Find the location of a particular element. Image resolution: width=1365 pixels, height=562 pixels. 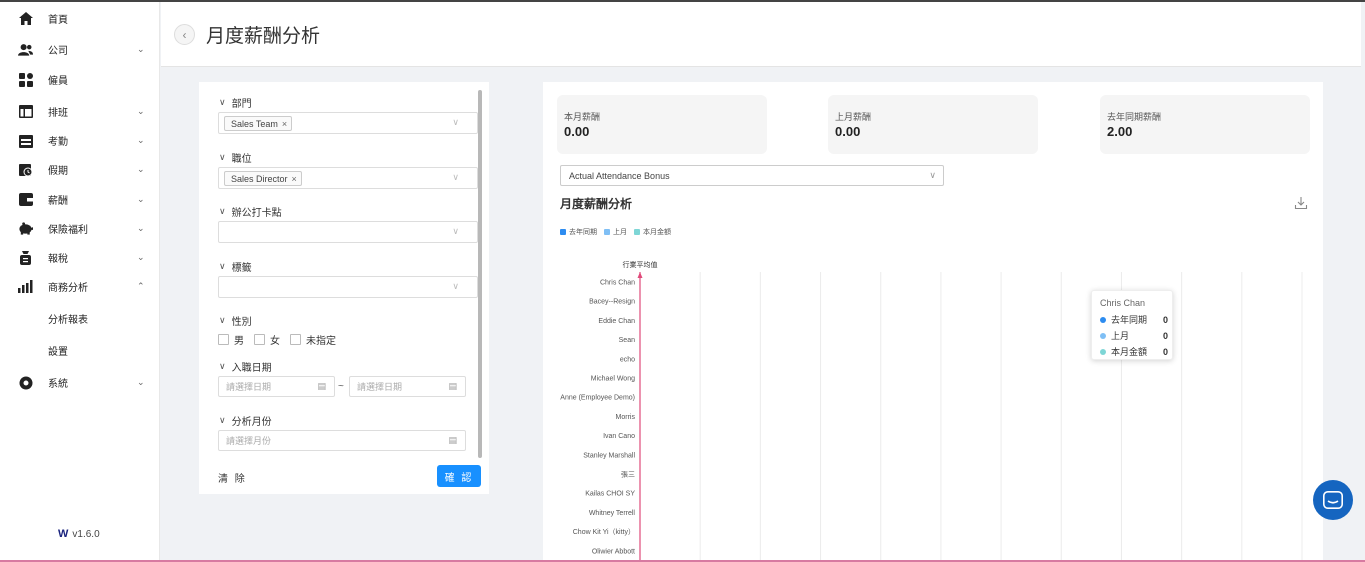

calendar-icon is located at coordinates (25, 141).